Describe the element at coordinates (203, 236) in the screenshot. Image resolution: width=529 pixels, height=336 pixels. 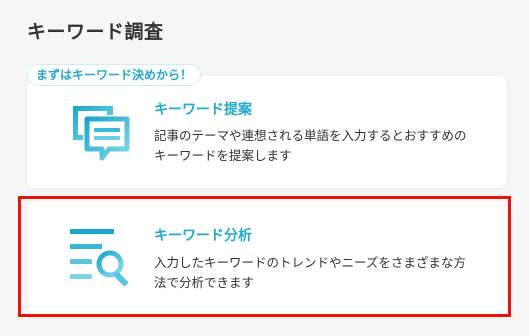
I see `keyword-analysis-title: キーワード分析` at that location.